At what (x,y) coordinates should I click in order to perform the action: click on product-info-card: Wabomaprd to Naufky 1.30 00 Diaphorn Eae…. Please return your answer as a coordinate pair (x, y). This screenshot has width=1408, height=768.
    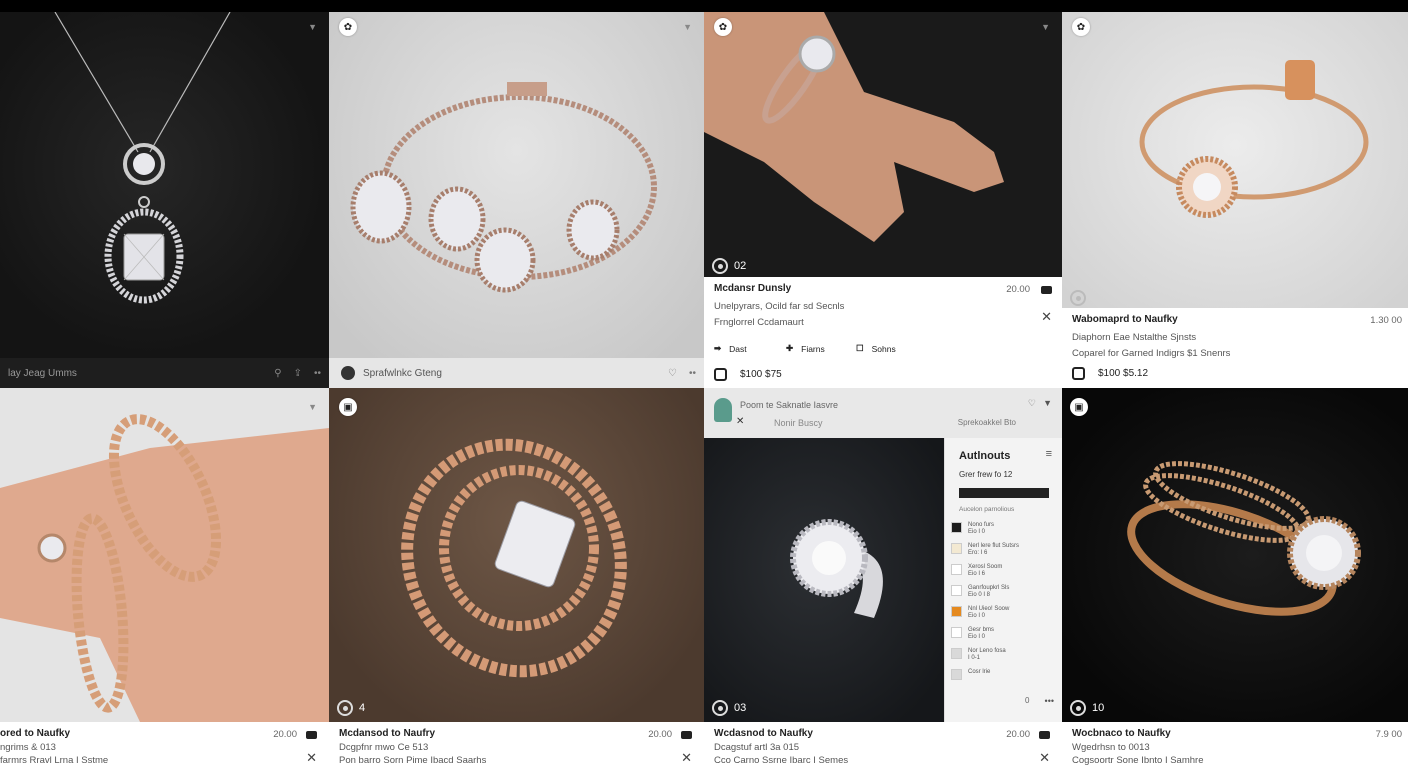
    Looking at the image, I should click on (1235, 348).